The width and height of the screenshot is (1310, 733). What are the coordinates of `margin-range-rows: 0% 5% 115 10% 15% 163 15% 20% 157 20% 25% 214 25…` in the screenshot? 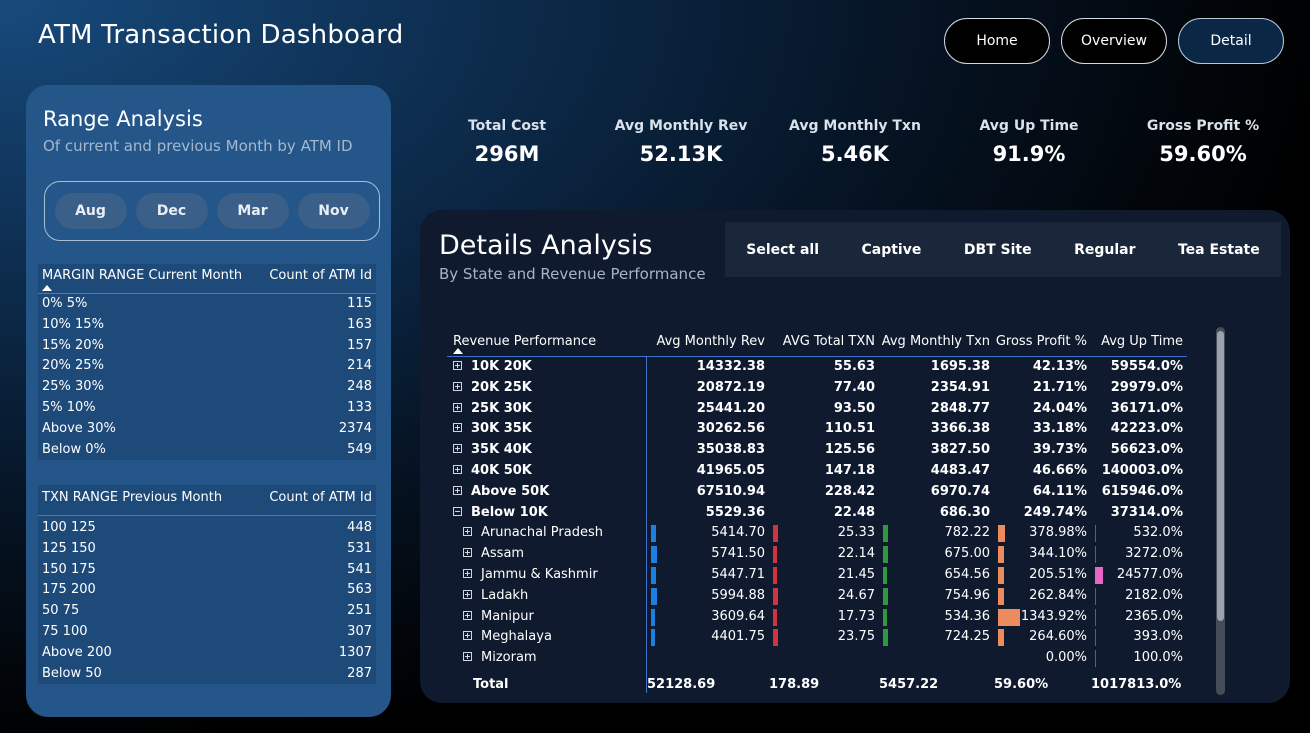 It's located at (207, 377).